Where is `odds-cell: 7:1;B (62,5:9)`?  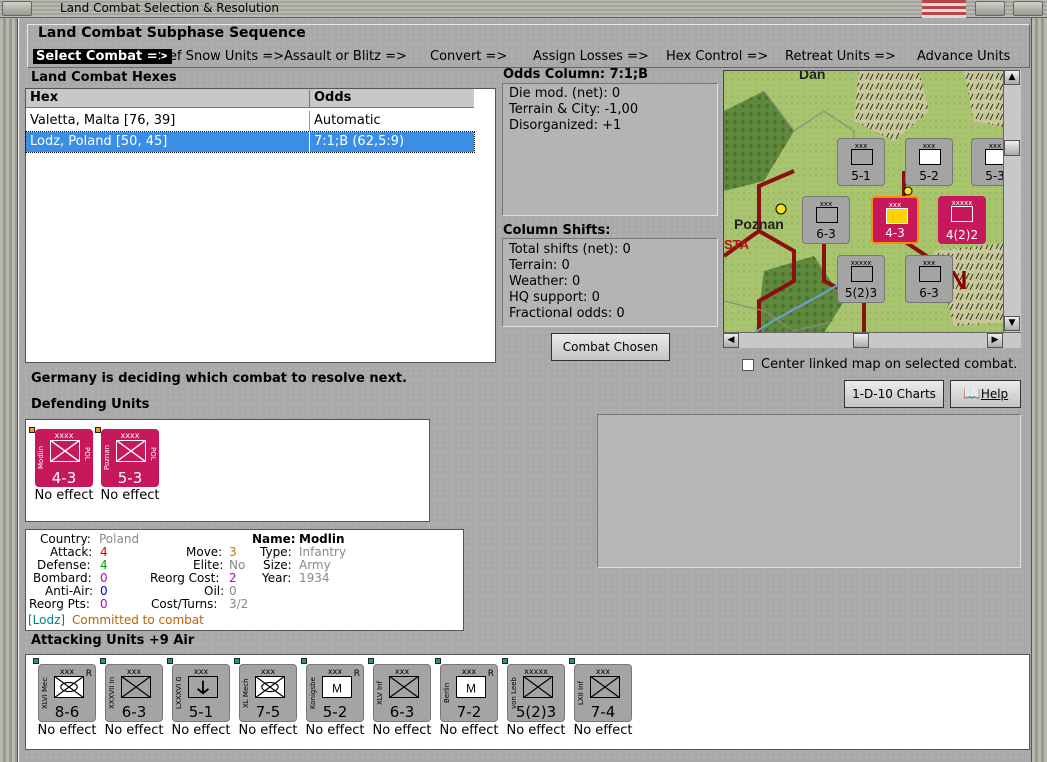 odds-cell: 7:1;B (62,5:9) is located at coordinates (359, 141).